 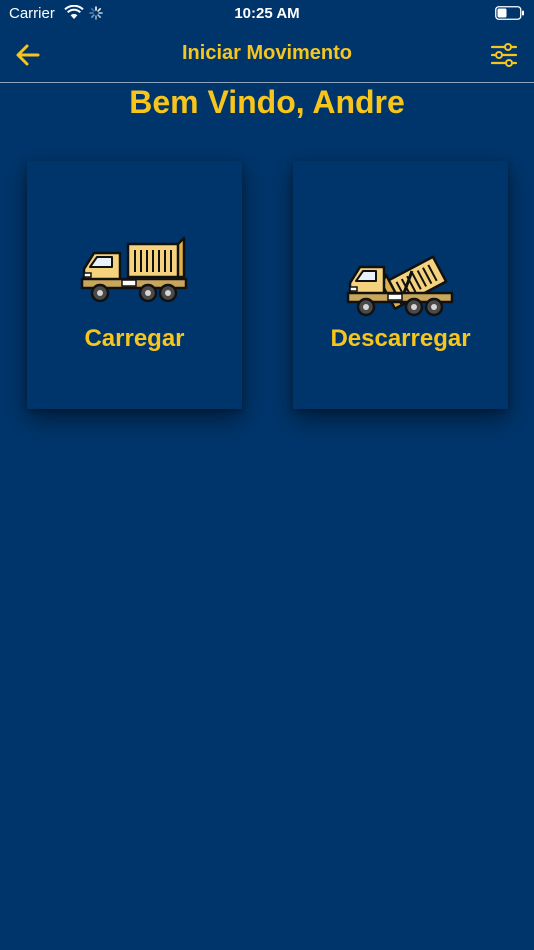 What do you see at coordinates (267, 102) in the screenshot?
I see `welcome-heading: Bem Vindo, Andre` at bounding box center [267, 102].